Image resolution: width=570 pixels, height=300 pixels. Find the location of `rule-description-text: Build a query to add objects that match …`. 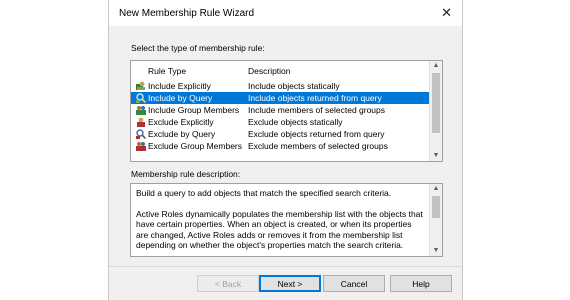

rule-description-text: Build a query to add objects that match … is located at coordinates (281, 222).